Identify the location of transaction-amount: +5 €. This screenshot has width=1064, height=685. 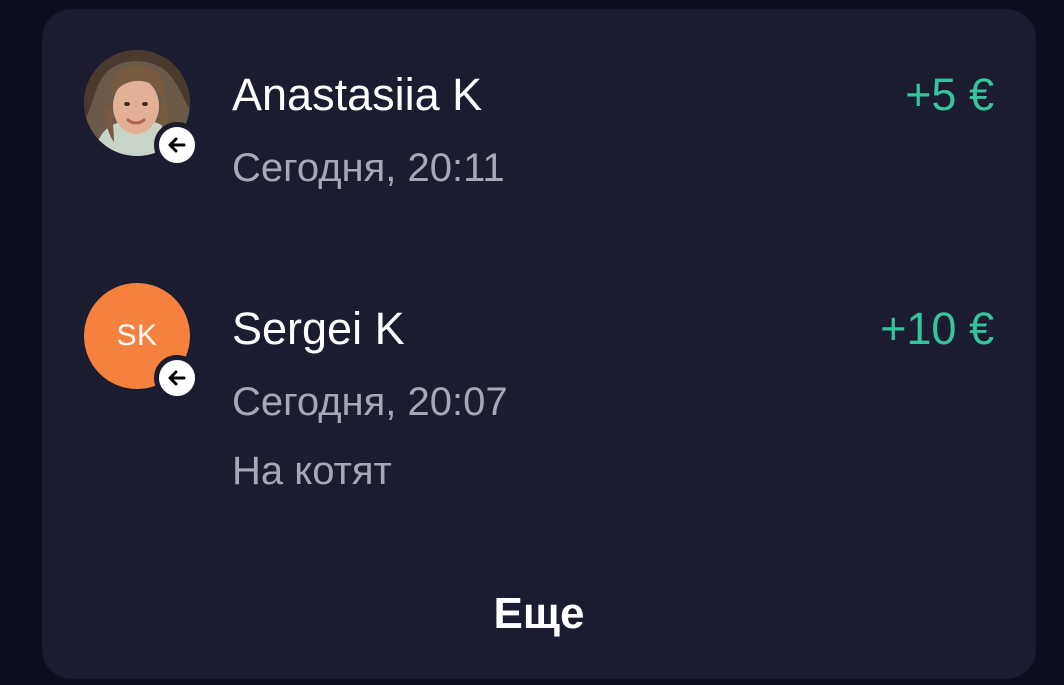
(949, 94).